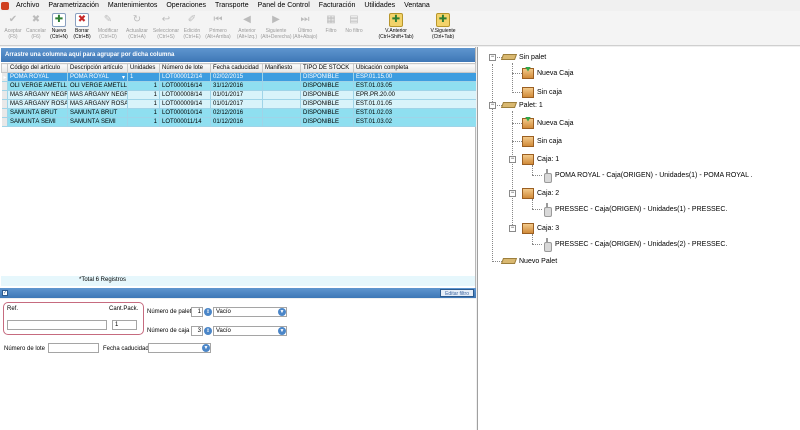  I want to click on cell-lote: LOT000011/14, so click(185, 122).